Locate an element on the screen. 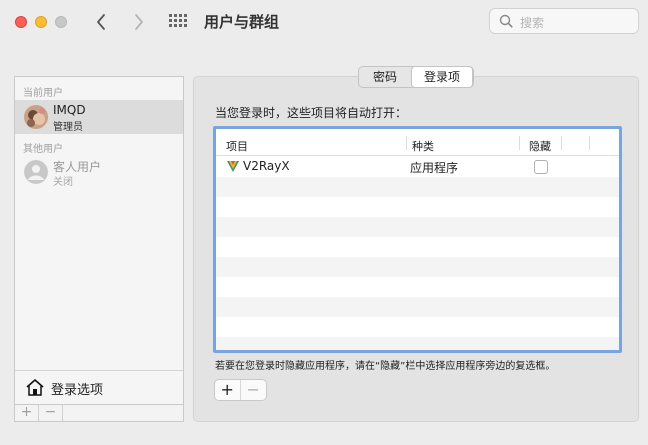  add-user-button: + is located at coordinates (27, 413).